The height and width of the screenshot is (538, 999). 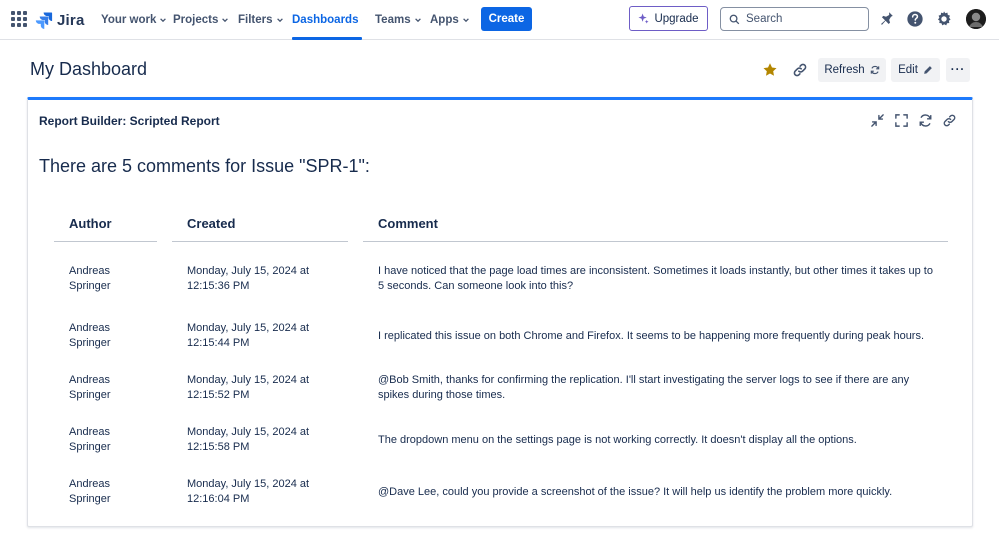 What do you see at coordinates (949, 120) in the screenshot?
I see `gadget-link-icon` at bounding box center [949, 120].